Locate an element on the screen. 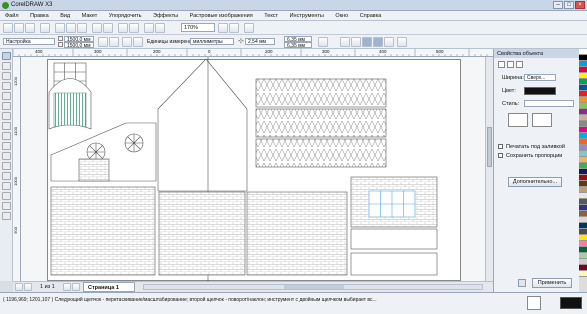 Image resolution: width=587 pixels, height=314 pixels. zoom-apply-icon is located at coordinates (223, 28).